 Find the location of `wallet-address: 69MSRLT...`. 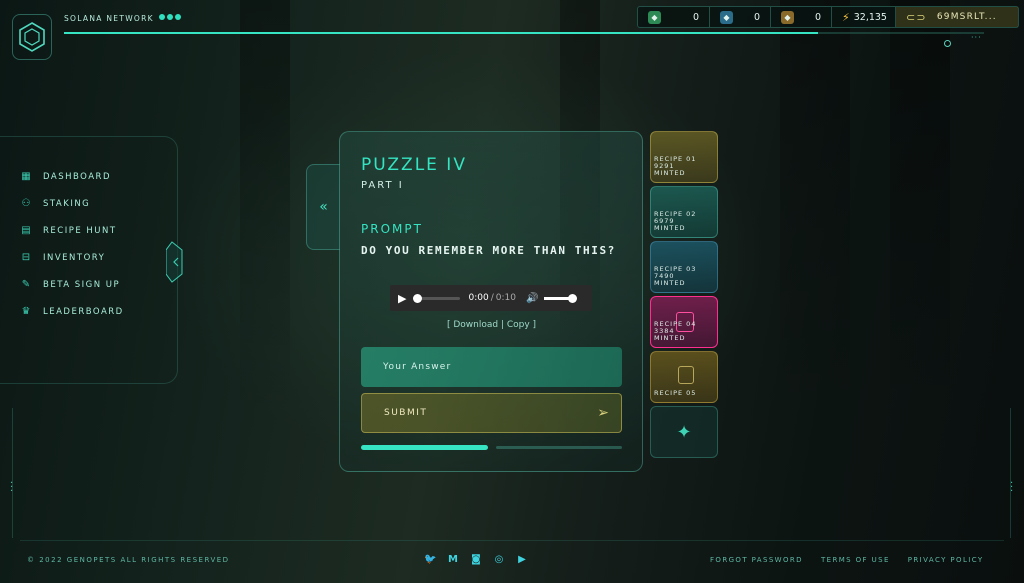

wallet-address: 69MSRLT... is located at coordinates (966, 17).